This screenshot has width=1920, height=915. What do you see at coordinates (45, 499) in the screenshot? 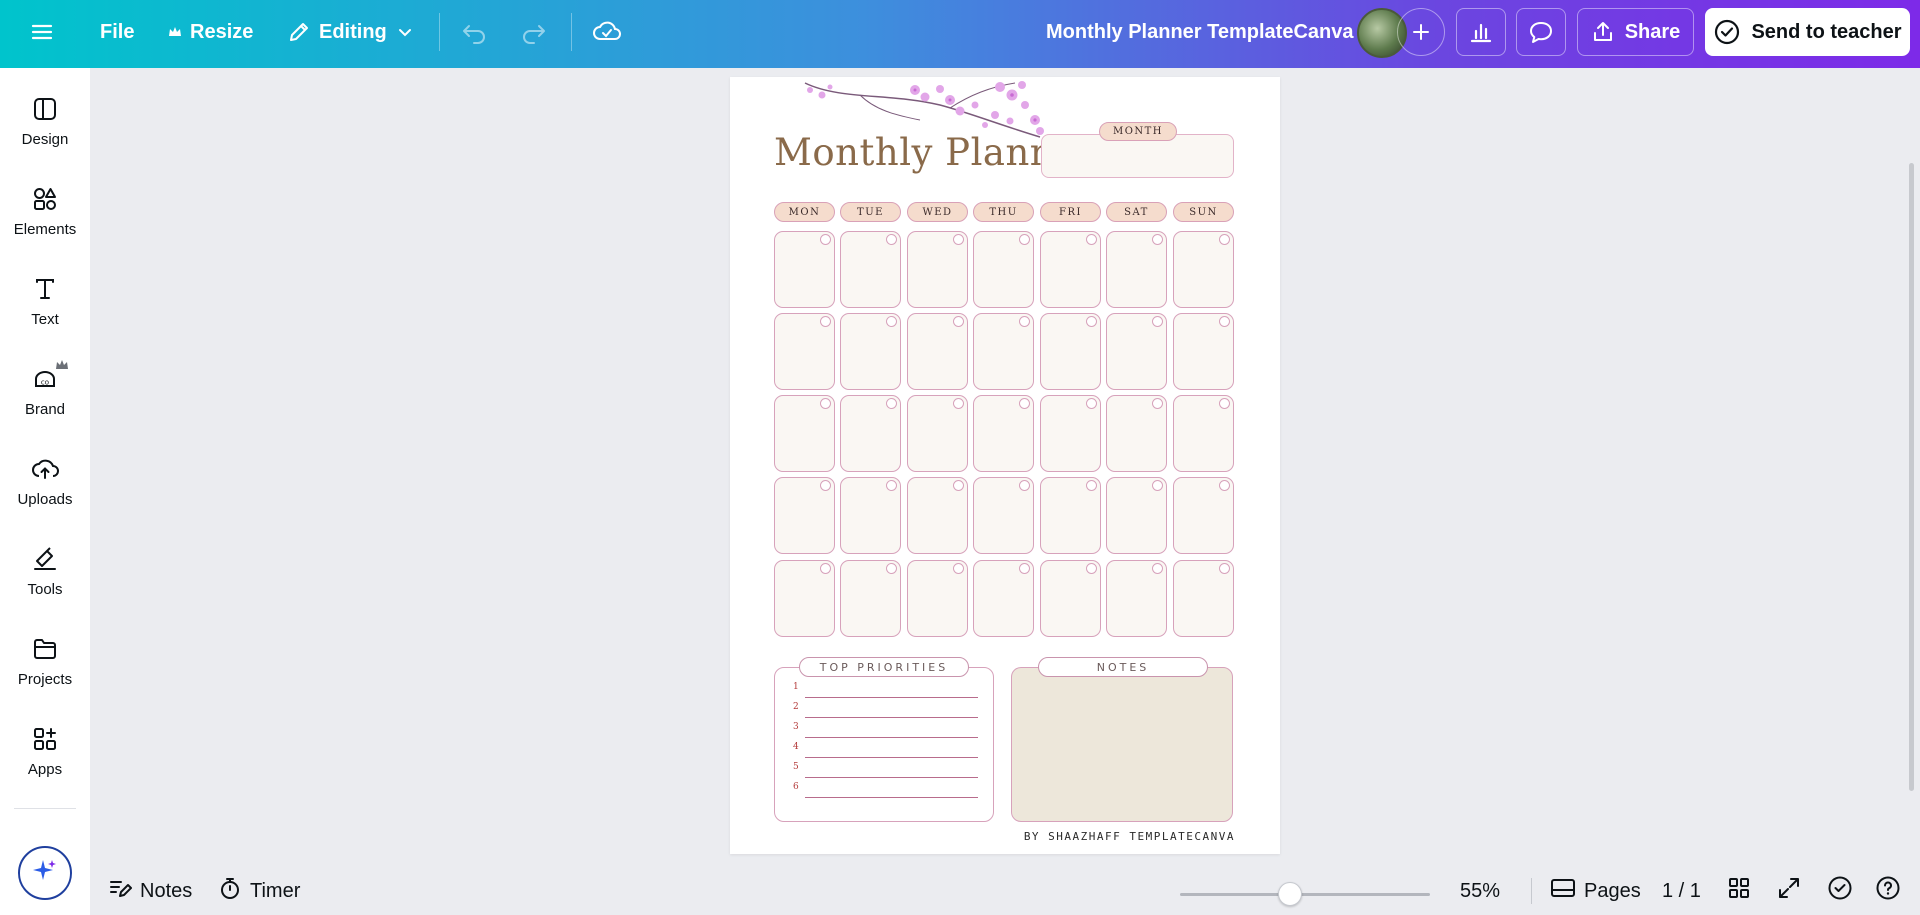
I see `sidebar-item-label: Uploads` at bounding box center [45, 499].